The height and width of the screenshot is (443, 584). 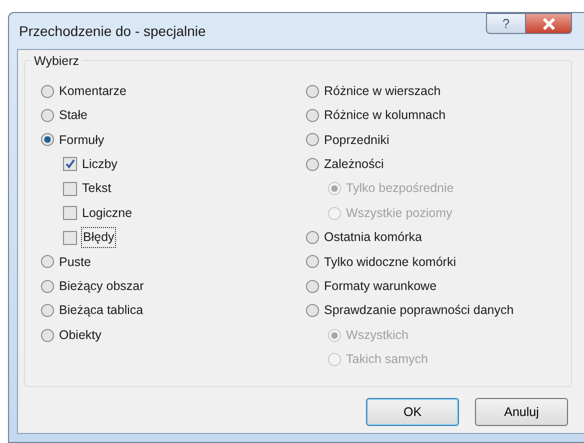 I want to click on option-label: Wszystkich, so click(x=377, y=335).